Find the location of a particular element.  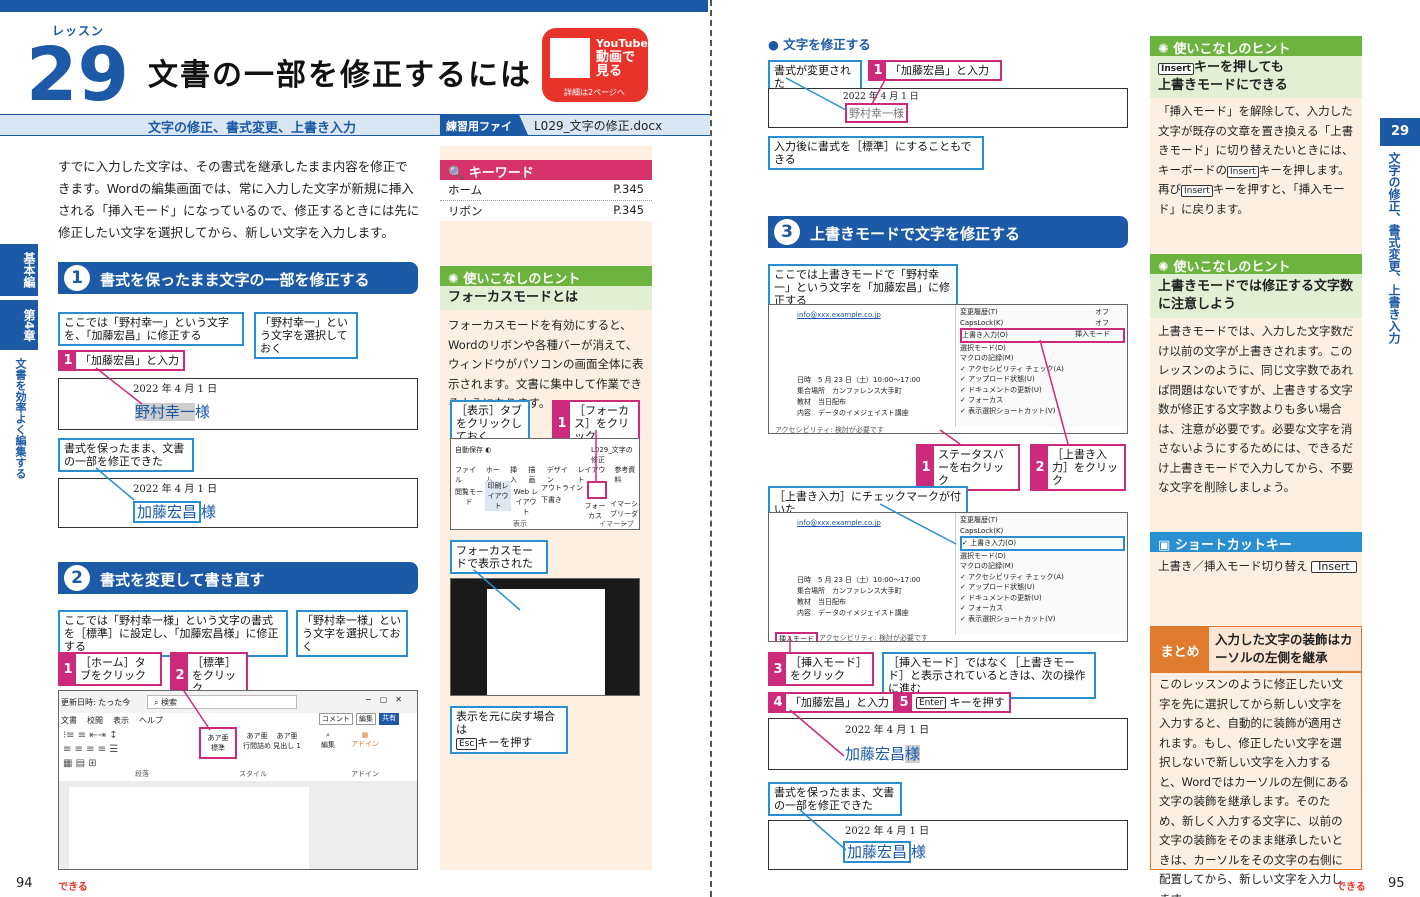

doc-selected-name: 野村幸一 is located at coordinates (165, 412).